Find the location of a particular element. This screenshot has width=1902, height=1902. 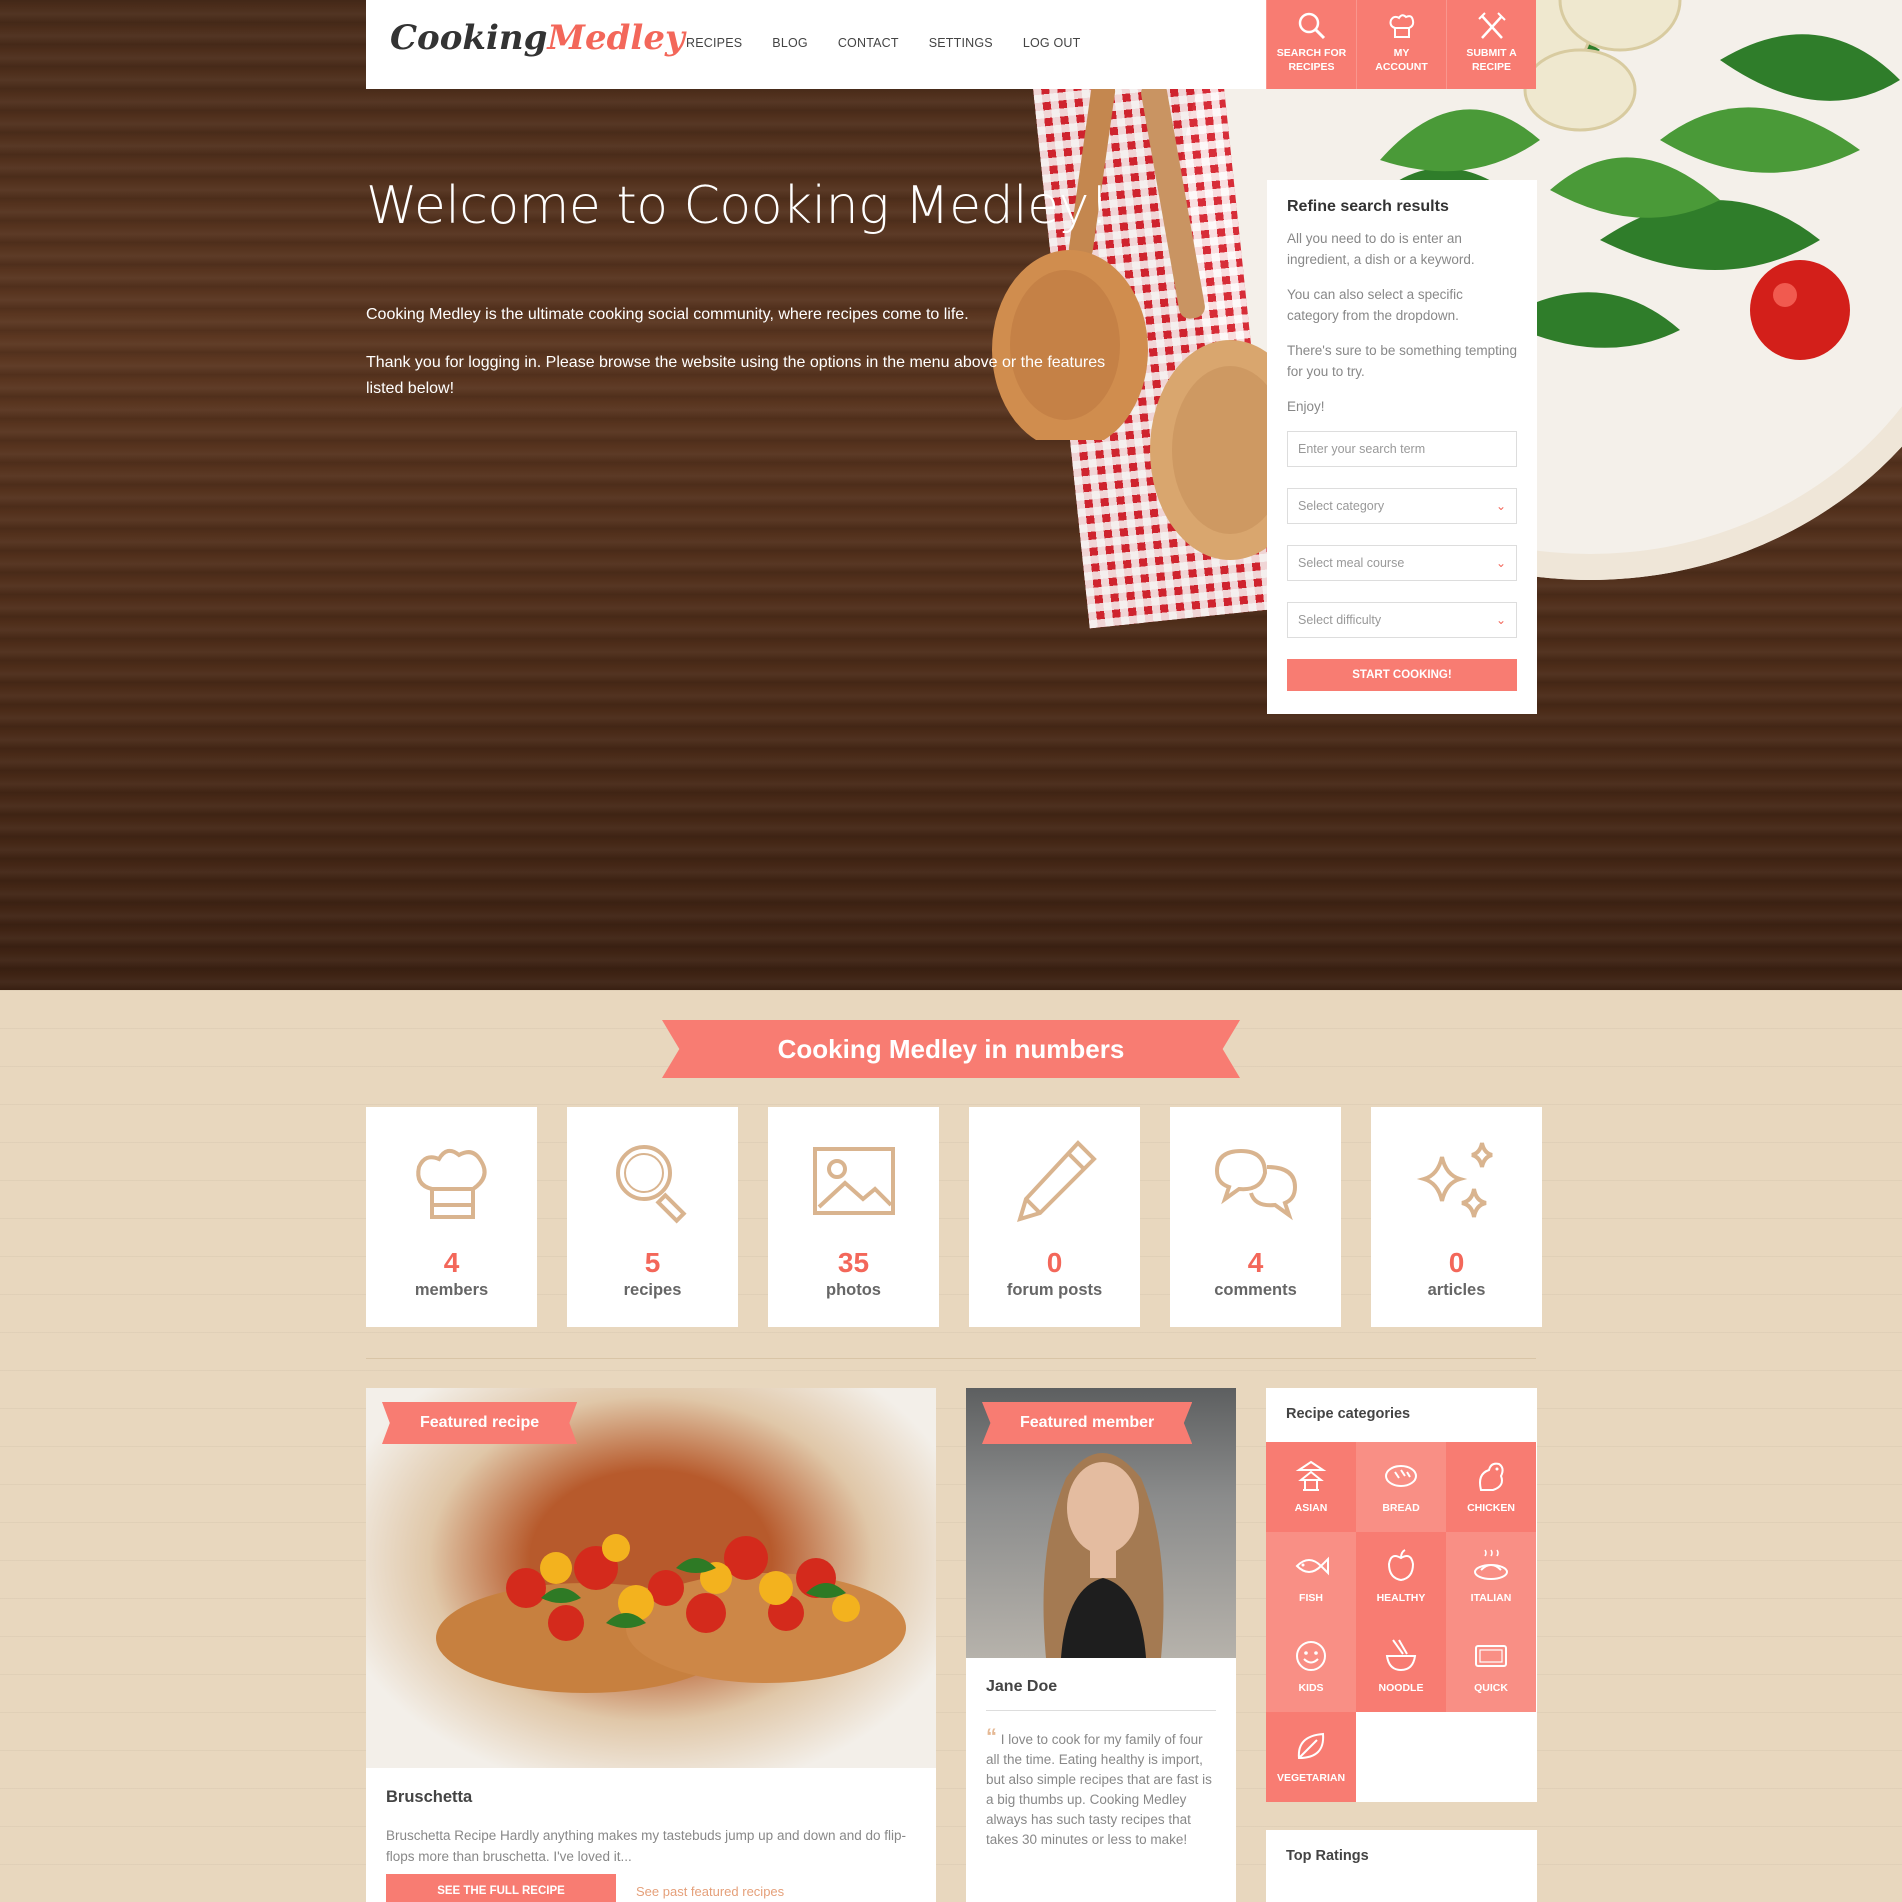

main-nav: RECIPES BLOG CONTACT SETTINGS LOG OUT is located at coordinates (883, 43).